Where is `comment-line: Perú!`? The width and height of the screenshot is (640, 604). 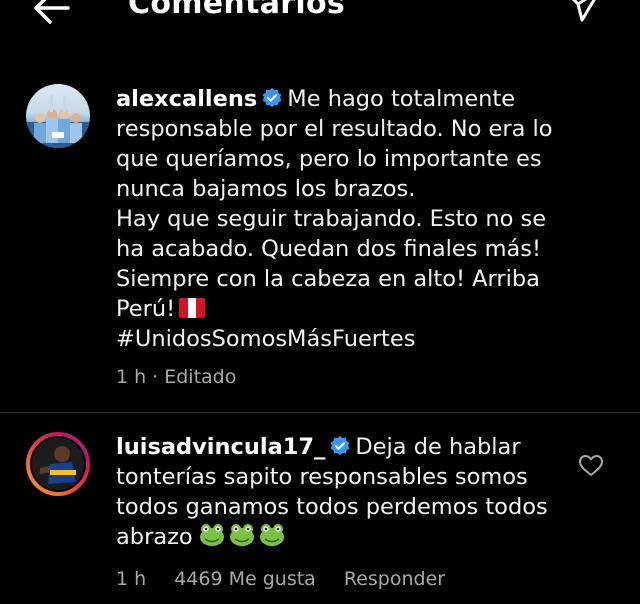 comment-line: Perú! is located at coordinates (146, 309).